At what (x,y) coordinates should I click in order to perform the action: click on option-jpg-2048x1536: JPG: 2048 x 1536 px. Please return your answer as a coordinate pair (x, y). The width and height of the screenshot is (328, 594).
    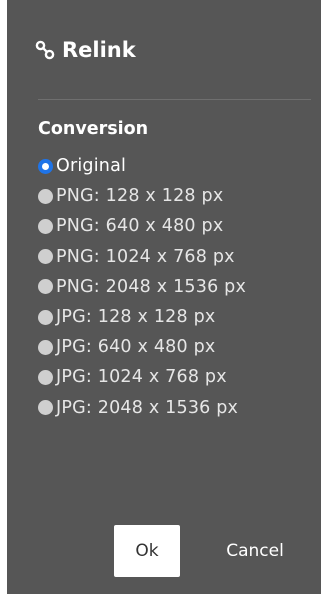
    Looking at the image, I should click on (180, 408).